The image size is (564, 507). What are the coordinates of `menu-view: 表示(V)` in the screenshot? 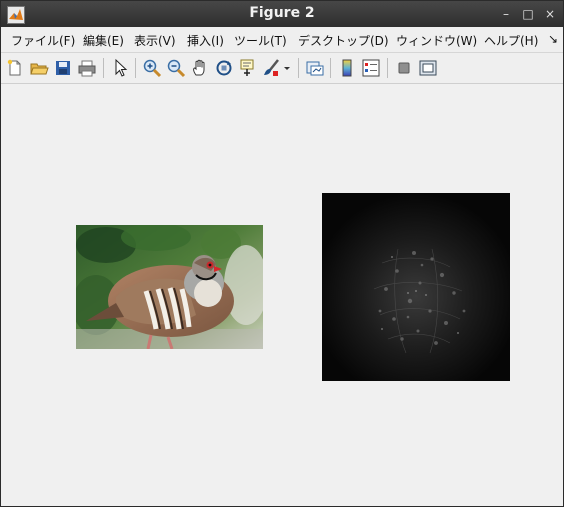 It's located at (155, 40).